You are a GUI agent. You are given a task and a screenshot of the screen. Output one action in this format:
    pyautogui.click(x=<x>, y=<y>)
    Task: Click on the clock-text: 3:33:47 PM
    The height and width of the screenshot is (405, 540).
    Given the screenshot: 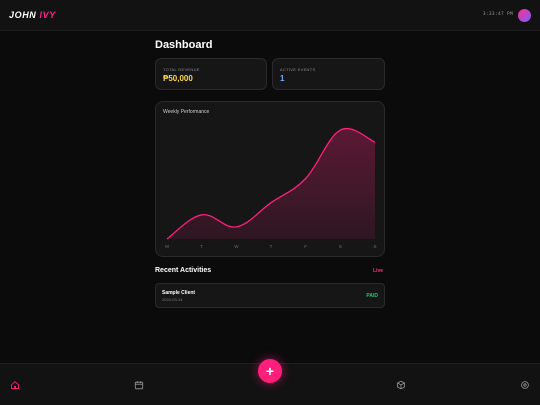 What is the action you would take?
    pyautogui.click(x=497, y=14)
    